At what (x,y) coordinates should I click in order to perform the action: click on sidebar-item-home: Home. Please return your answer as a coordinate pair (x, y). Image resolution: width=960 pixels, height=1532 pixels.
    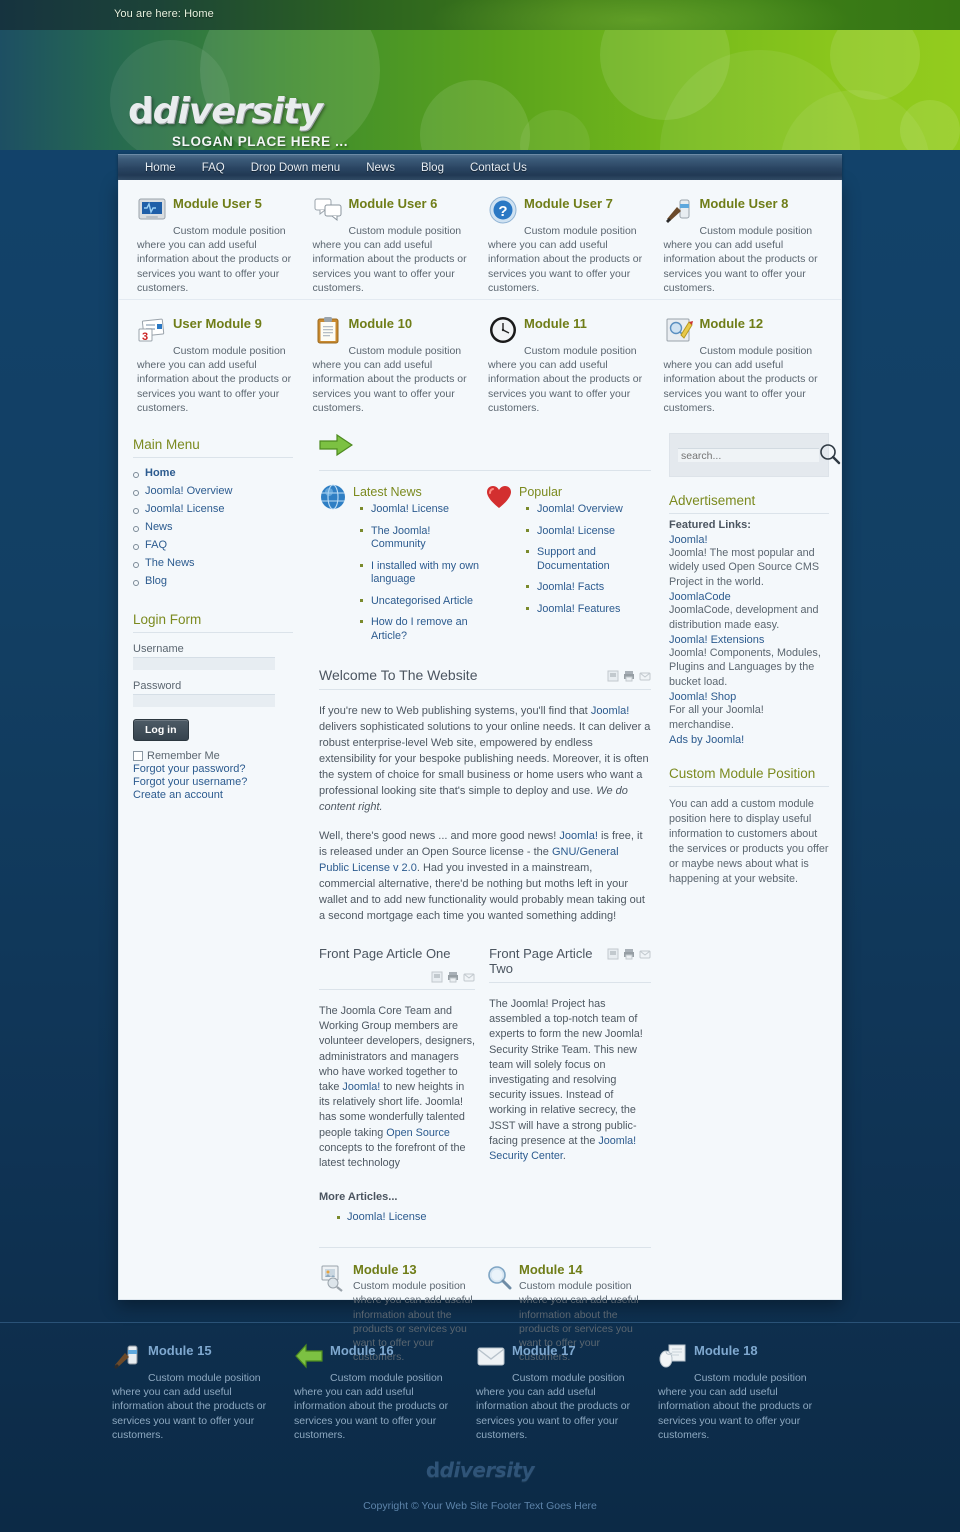
    Looking at the image, I should click on (213, 473).